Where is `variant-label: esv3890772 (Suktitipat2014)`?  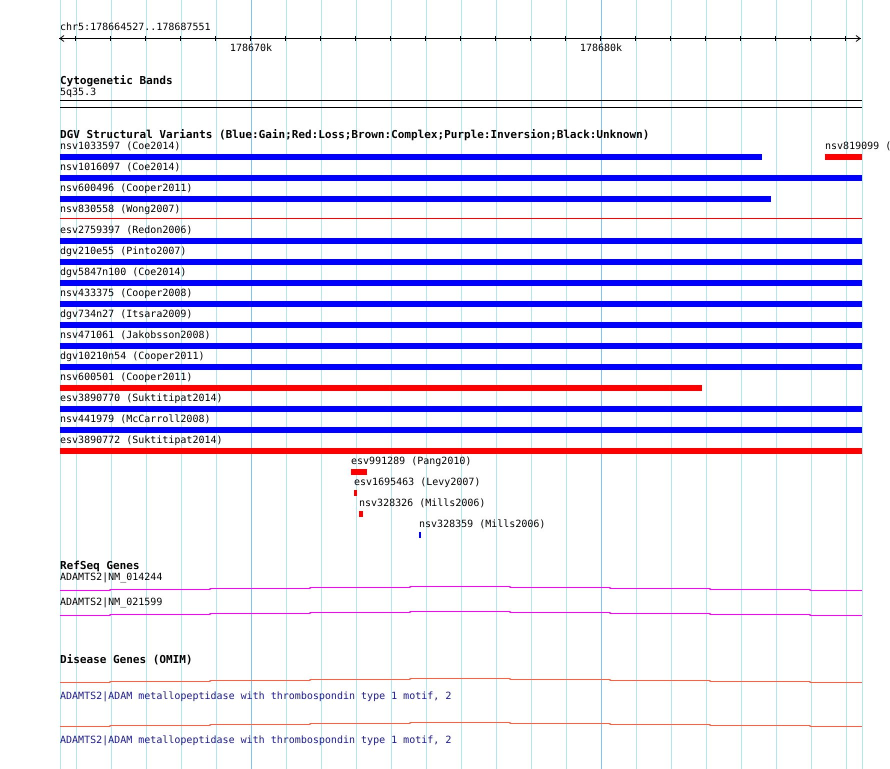
variant-label: esv3890772 (Suktitipat2014) is located at coordinates (141, 441).